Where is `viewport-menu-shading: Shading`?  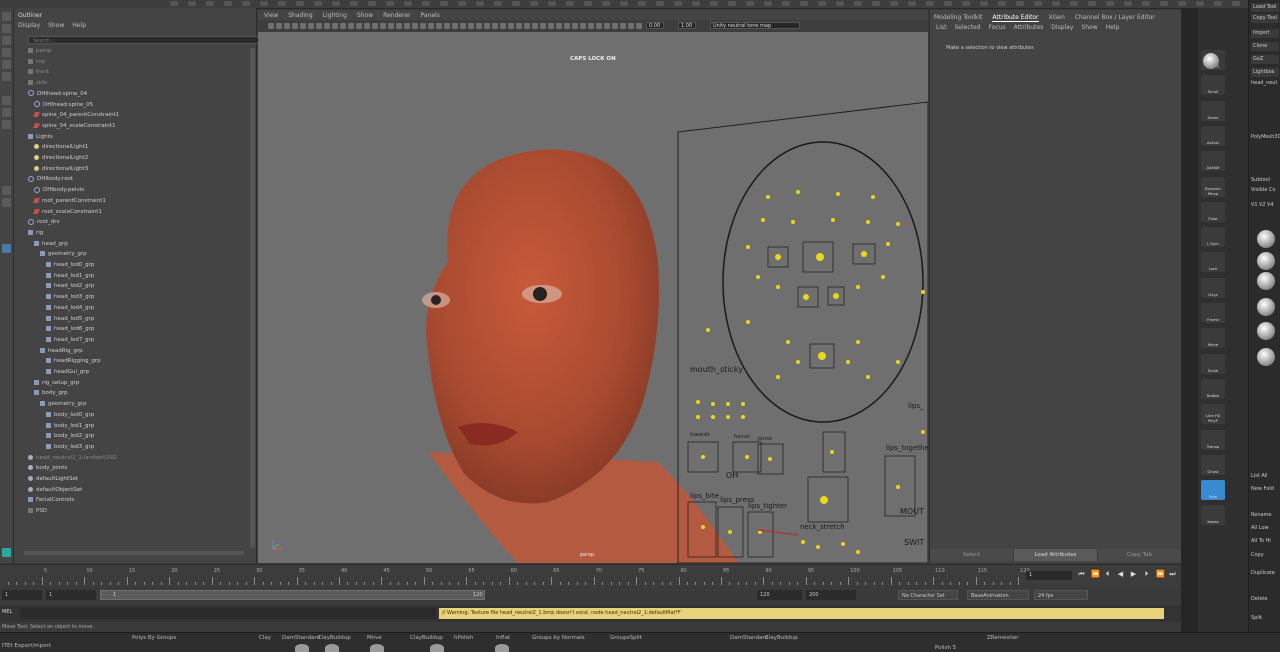
viewport-menu-shading: Shading is located at coordinates (300, 15).